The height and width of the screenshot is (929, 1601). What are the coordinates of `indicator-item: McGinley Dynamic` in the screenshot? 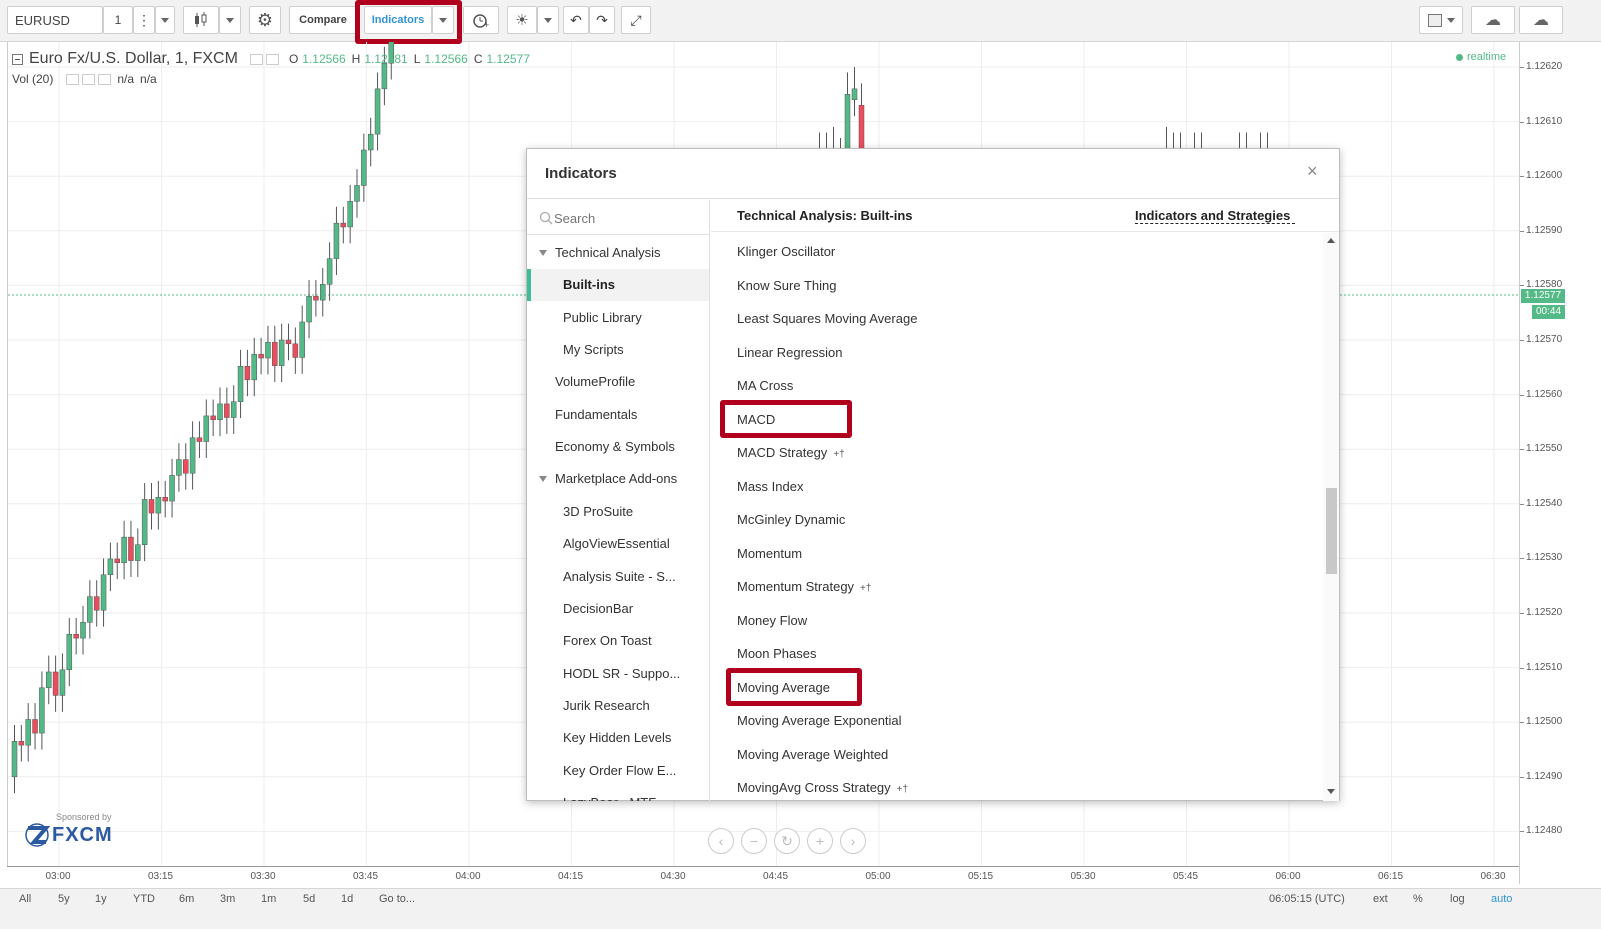 It's located at (791, 519).